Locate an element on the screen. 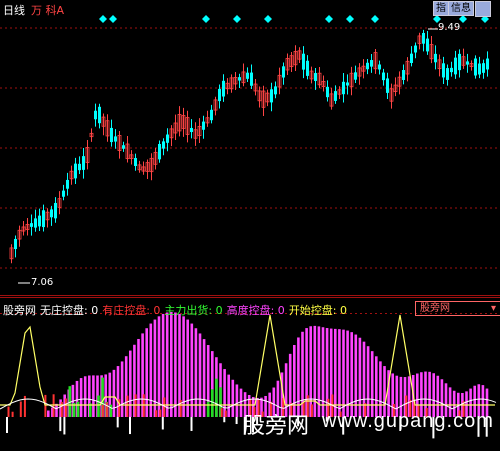 Image resolution: width=500 pixels, height=451 pixels. indicator-selector: 股旁网 ▾ is located at coordinates (457, 308).